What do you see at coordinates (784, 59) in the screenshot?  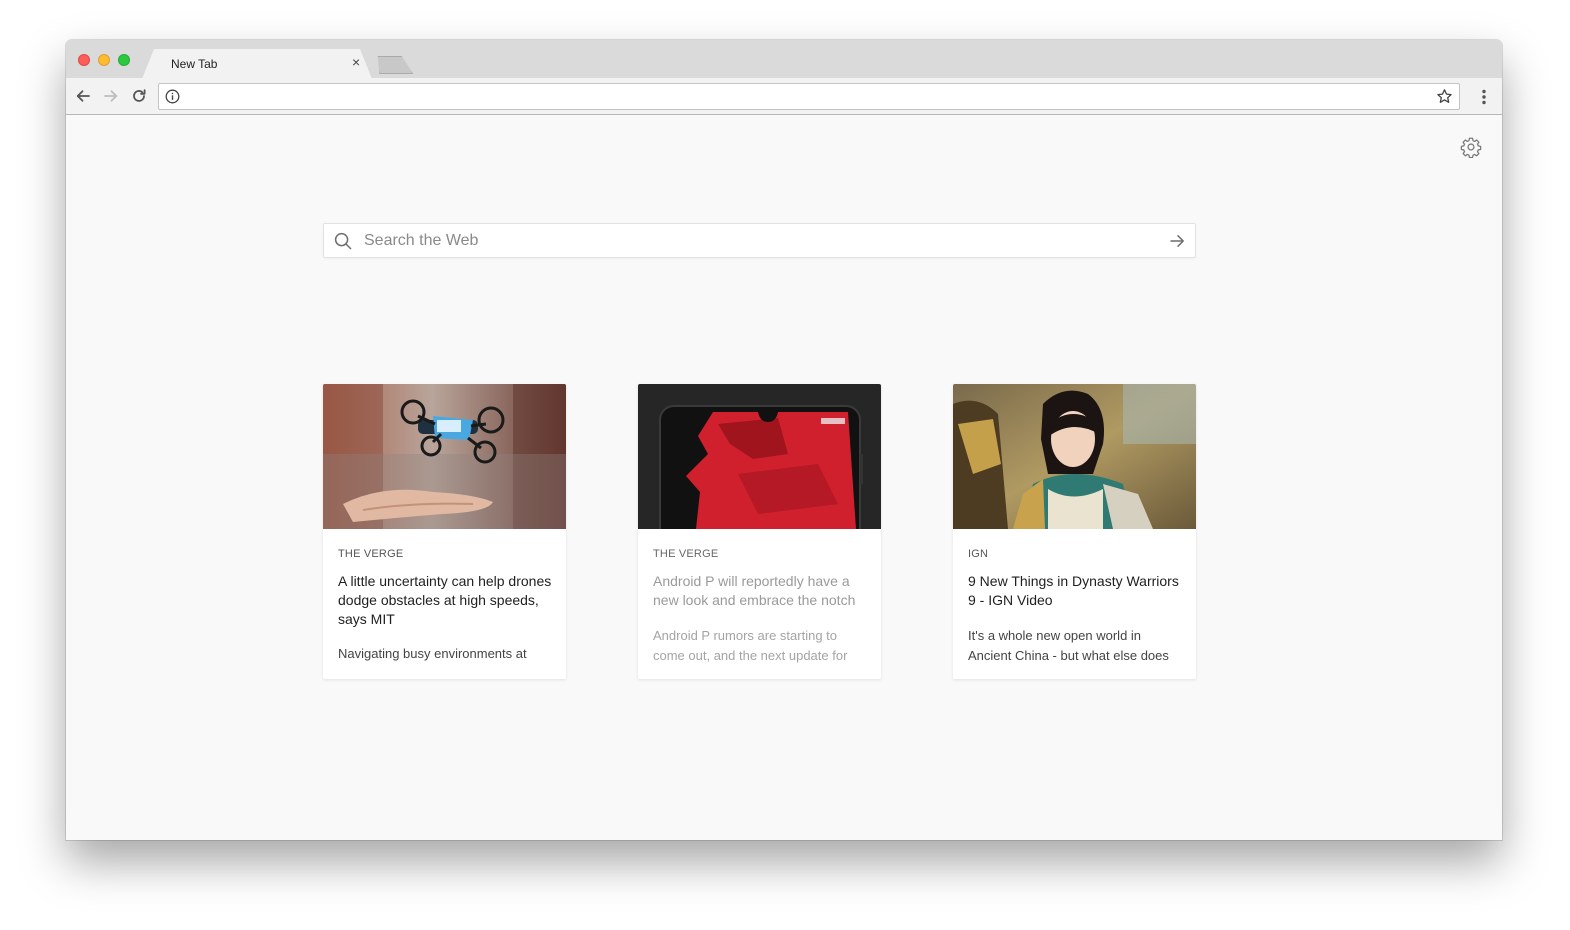 I see `tab-strip: New Tab ×` at bounding box center [784, 59].